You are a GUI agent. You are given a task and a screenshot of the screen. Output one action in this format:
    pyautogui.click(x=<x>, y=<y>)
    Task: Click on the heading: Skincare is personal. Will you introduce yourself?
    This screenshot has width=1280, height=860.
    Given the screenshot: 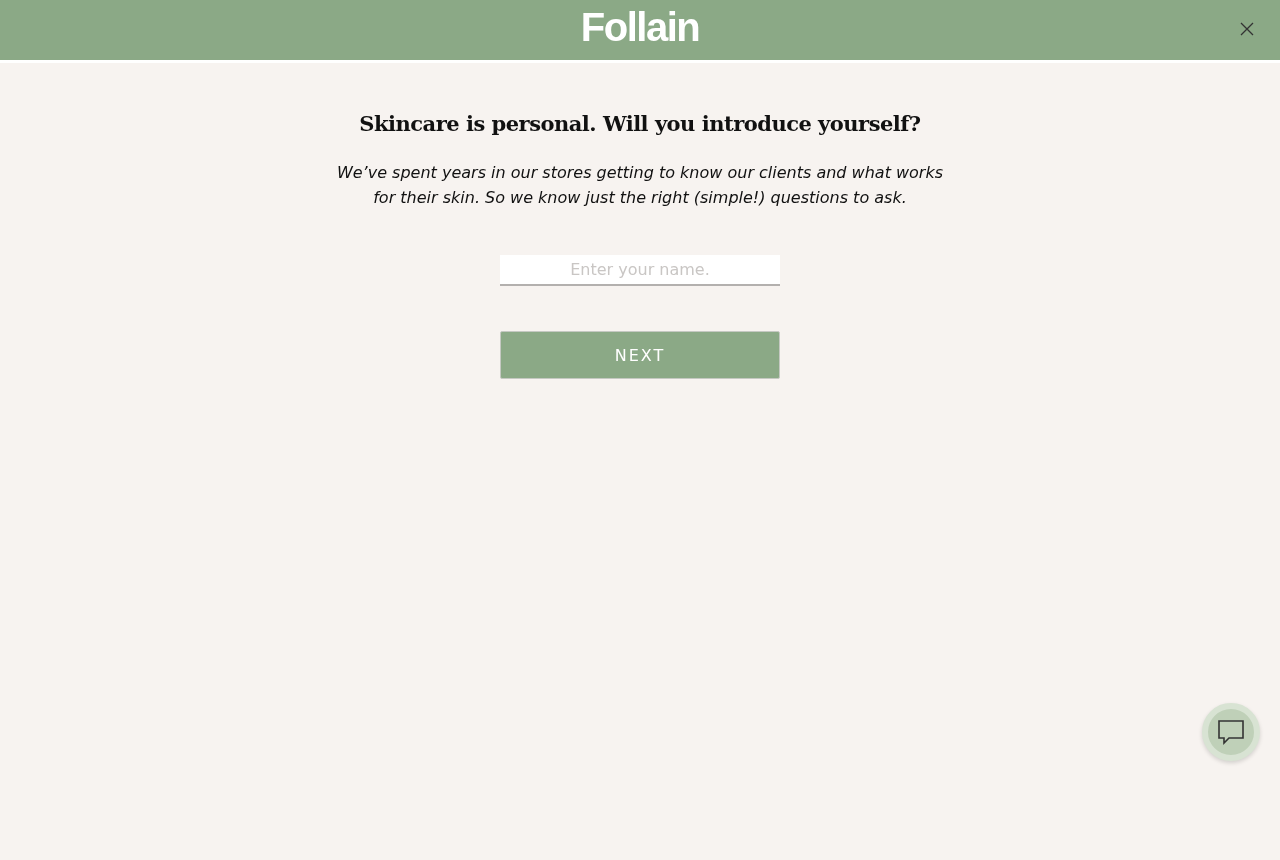 What is the action you would take?
    pyautogui.click(x=640, y=123)
    